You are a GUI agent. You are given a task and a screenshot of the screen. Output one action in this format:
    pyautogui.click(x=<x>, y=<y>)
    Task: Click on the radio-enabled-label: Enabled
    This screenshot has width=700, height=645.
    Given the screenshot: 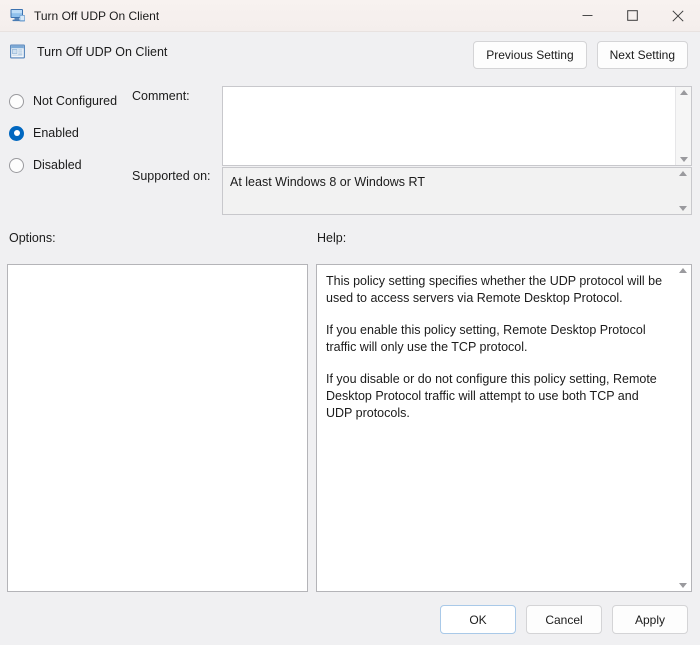 What is the action you would take?
    pyautogui.click(x=56, y=133)
    